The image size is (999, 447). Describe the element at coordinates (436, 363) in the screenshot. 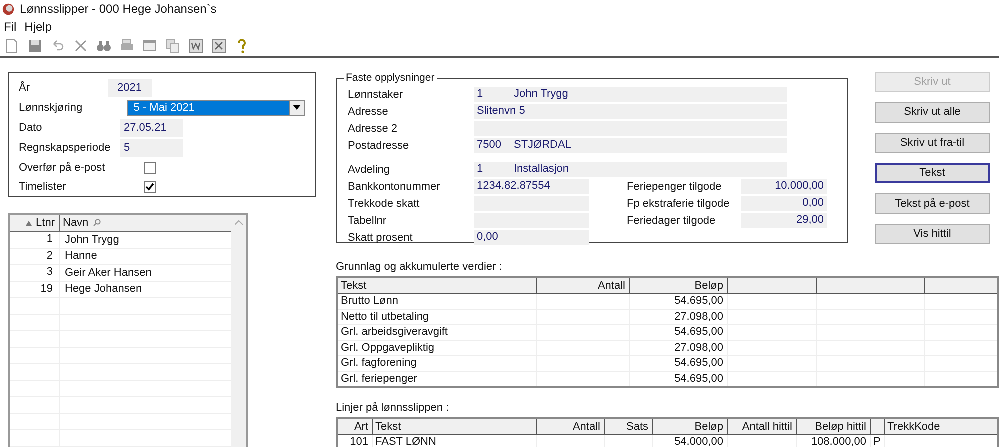

I see `table-cell: Grl. fagforening` at that location.